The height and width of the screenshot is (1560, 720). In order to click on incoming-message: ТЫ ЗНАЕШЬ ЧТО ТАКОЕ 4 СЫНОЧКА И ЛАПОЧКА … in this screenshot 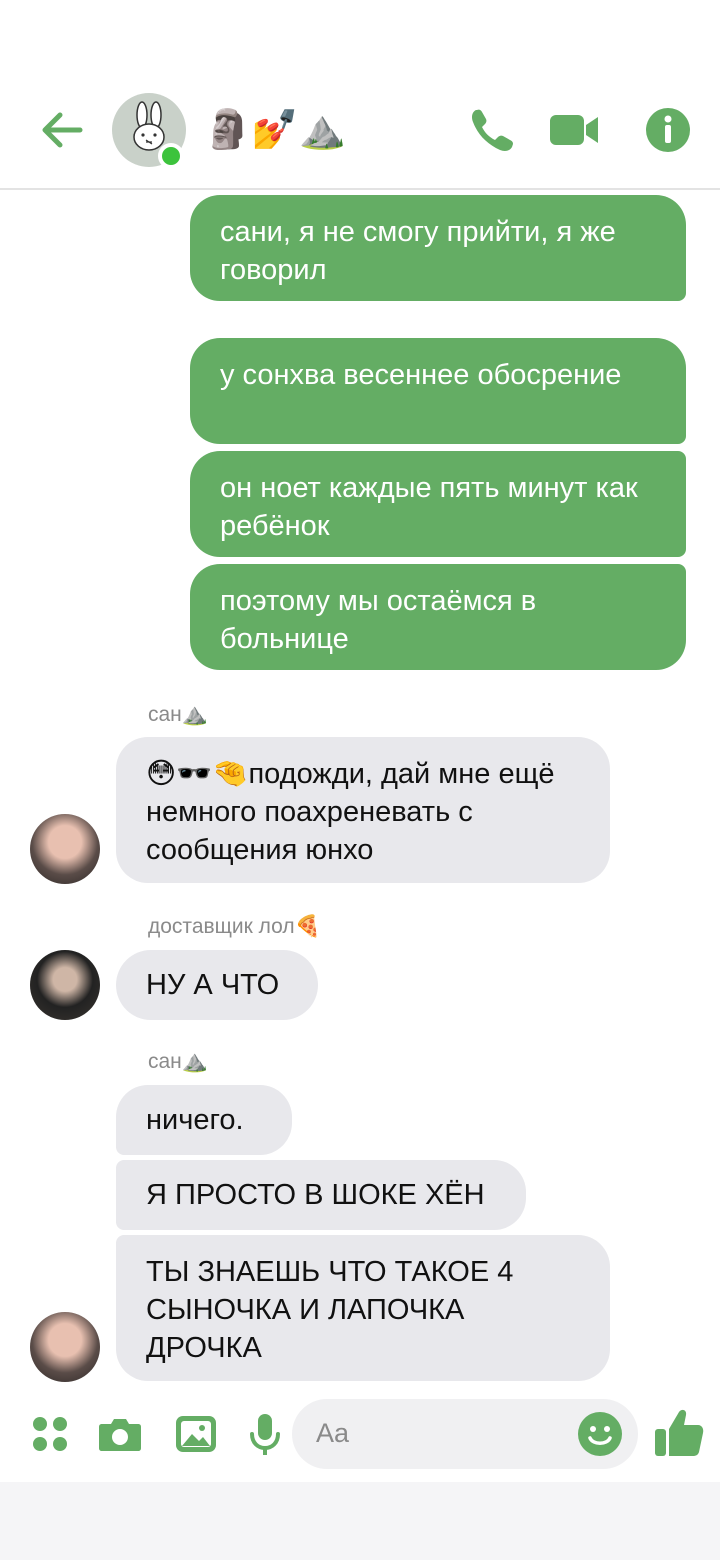, I will do `click(363, 1308)`.